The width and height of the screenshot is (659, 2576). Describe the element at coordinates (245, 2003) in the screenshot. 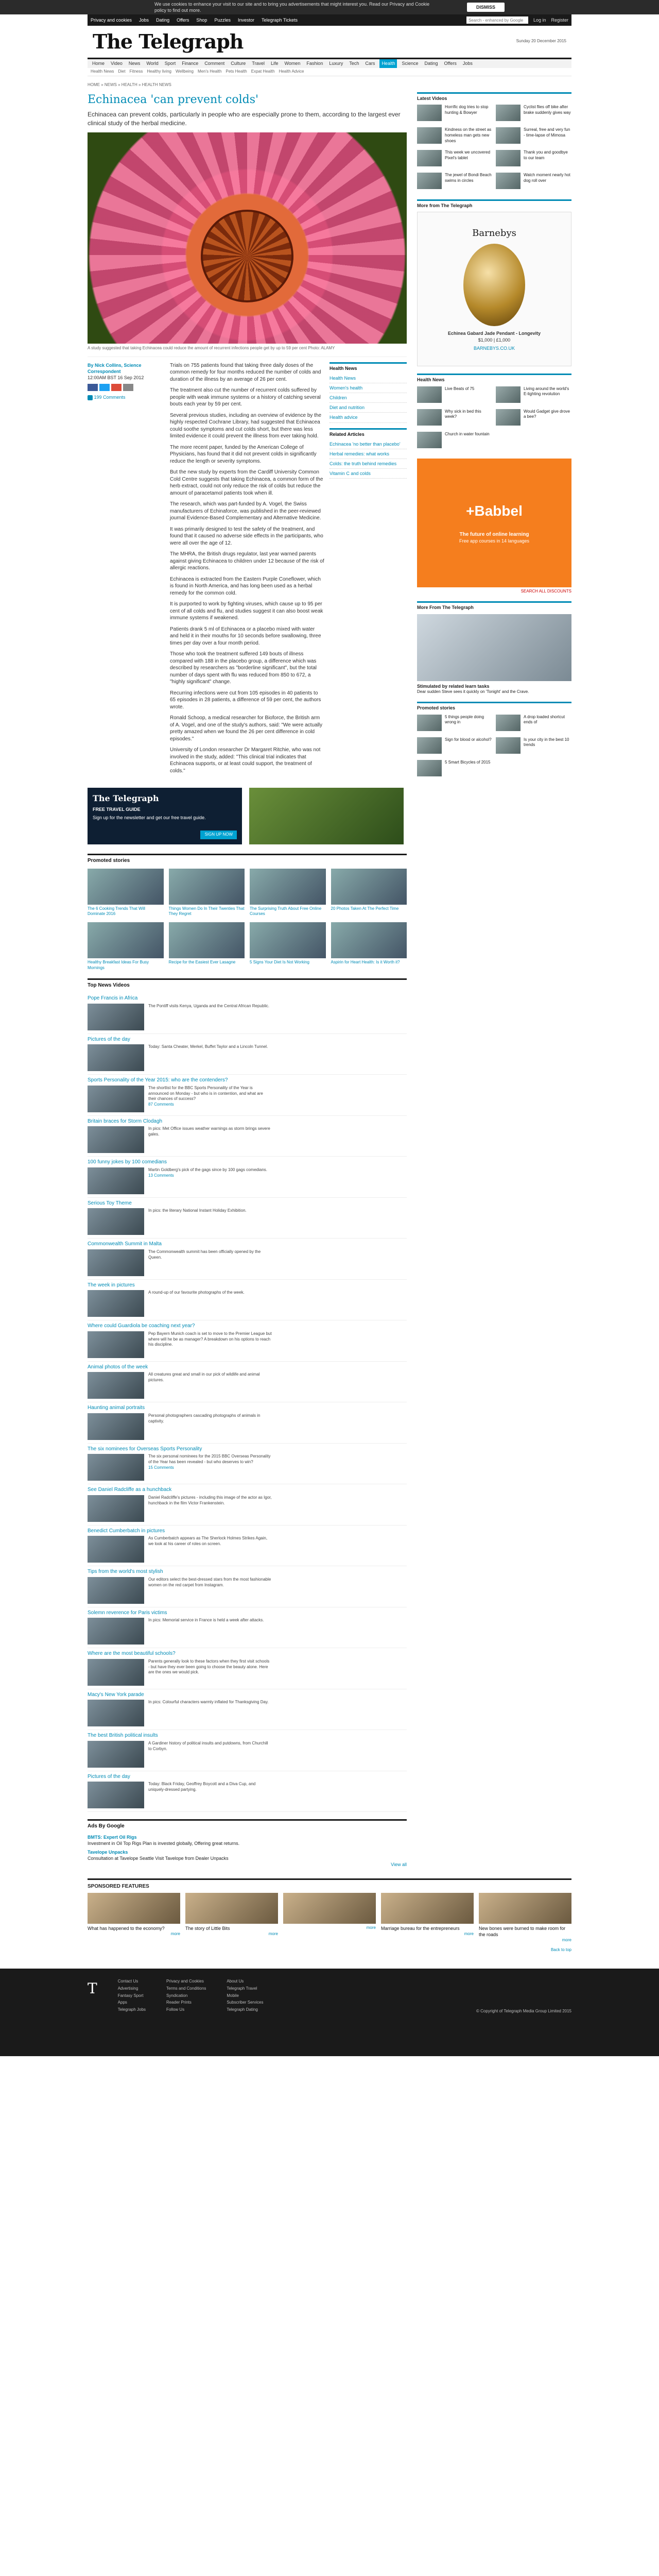

I see `footer-link: Subscriber Services` at that location.